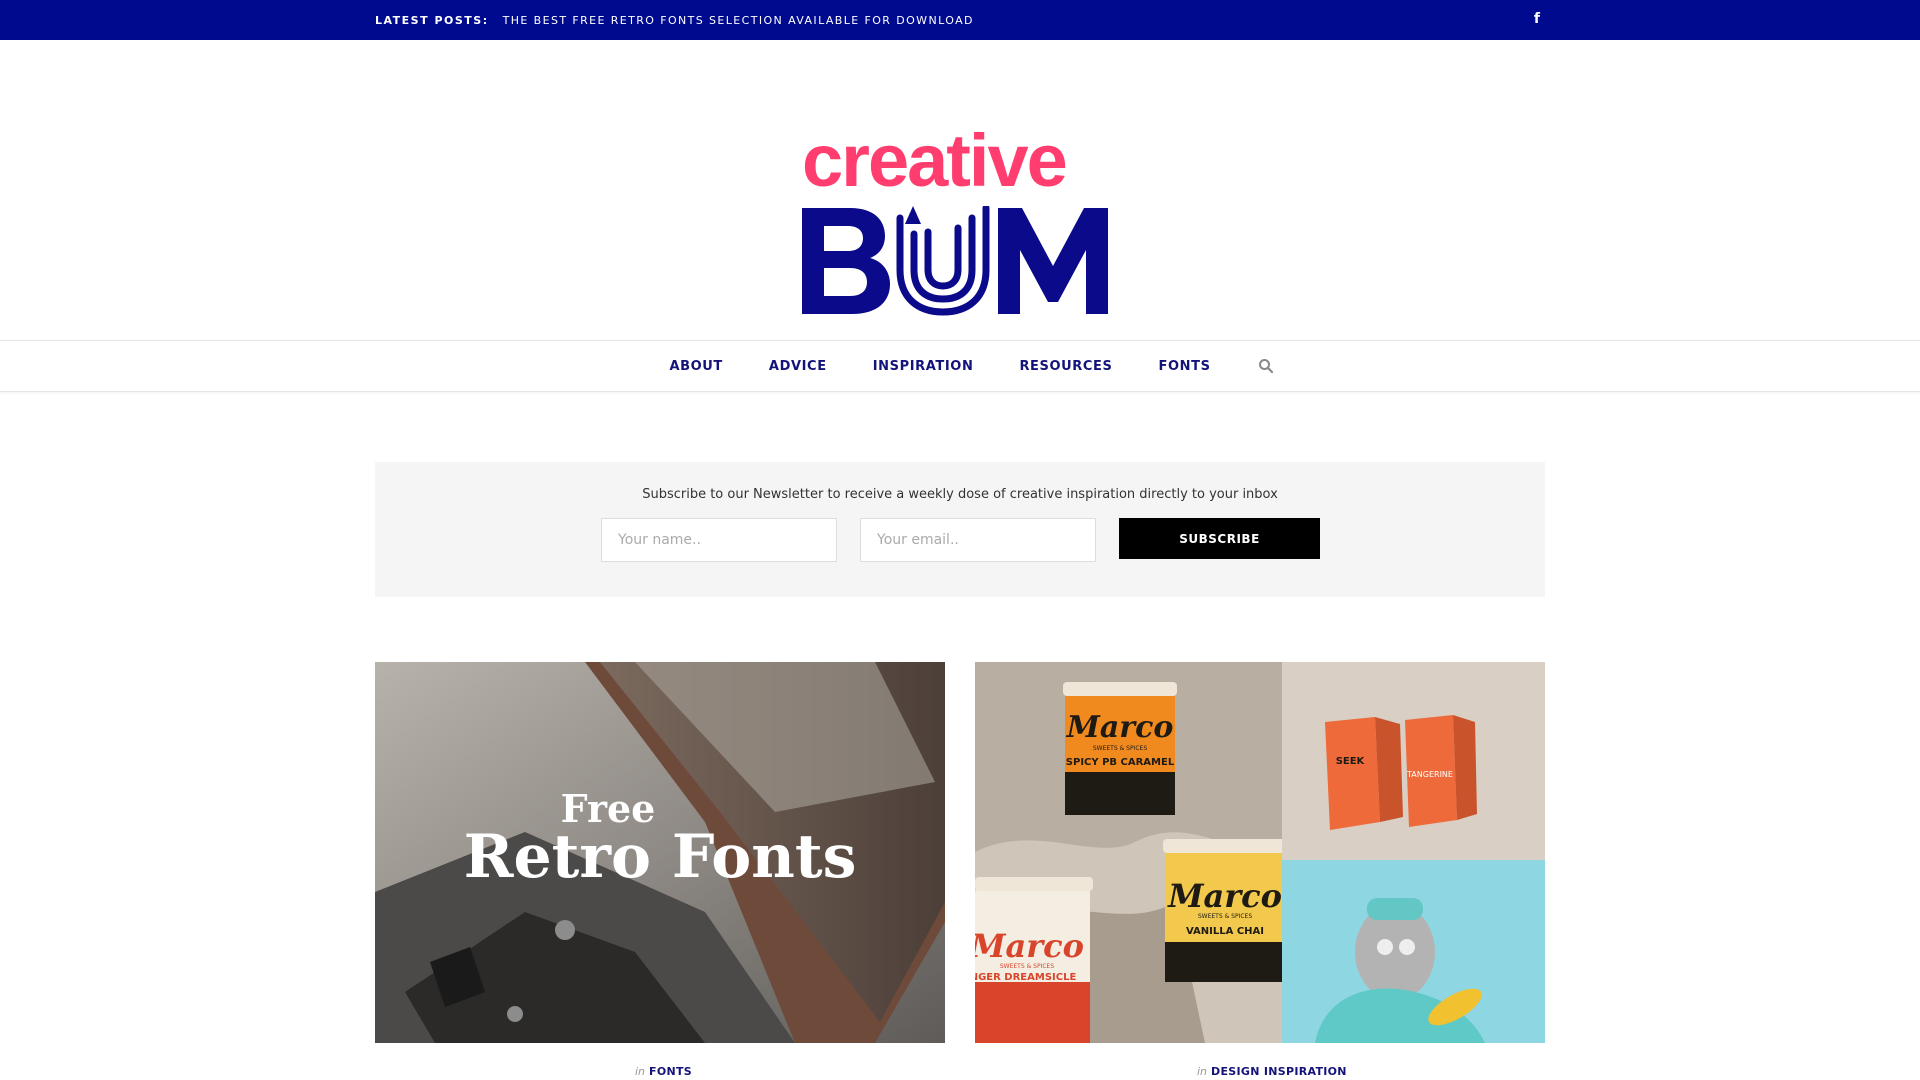 The width and height of the screenshot is (1920, 1080). I want to click on tub-flavor-2: VANILLA CHAI, so click(1225, 931).